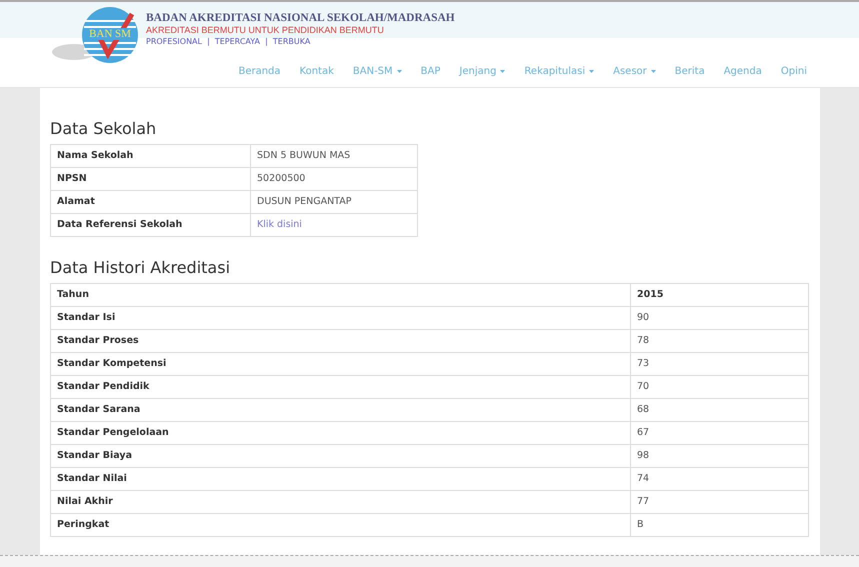  What do you see at coordinates (482, 71) in the screenshot?
I see `nav-link: Jenjang` at bounding box center [482, 71].